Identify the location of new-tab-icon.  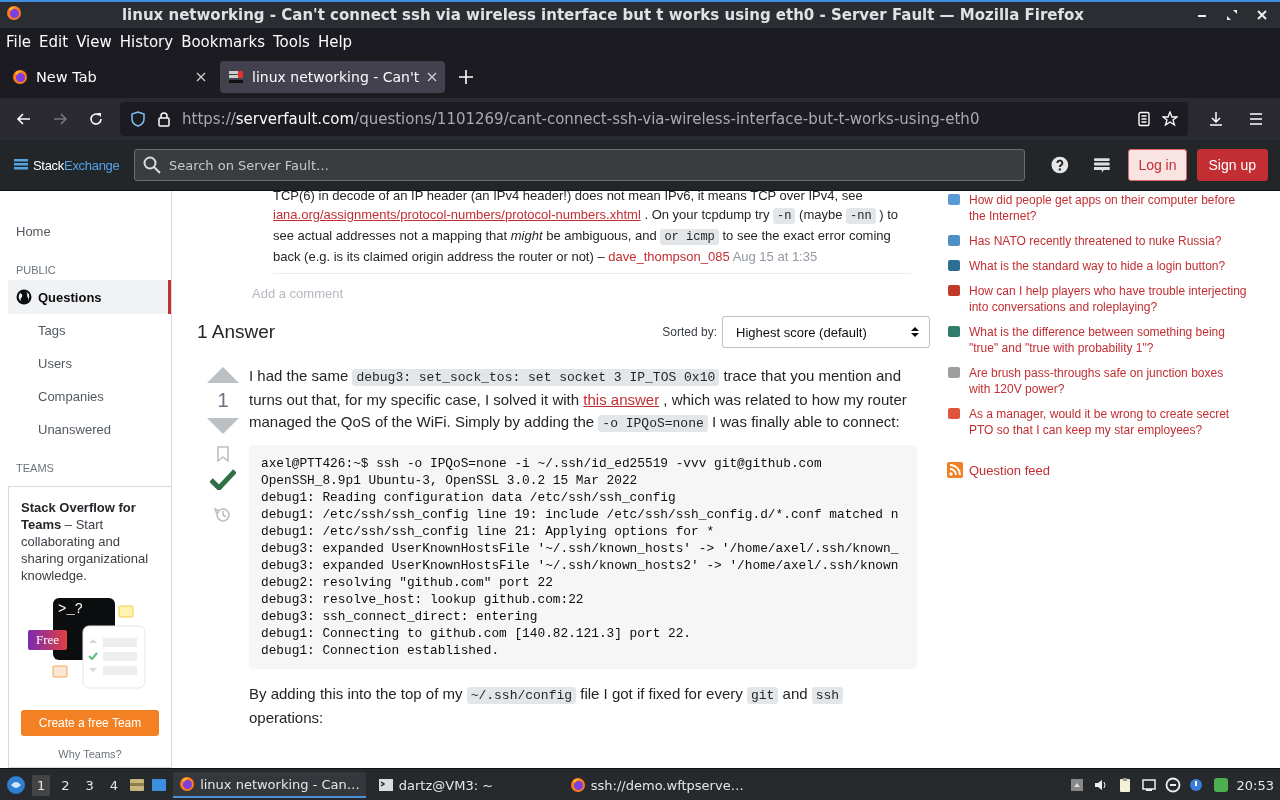
(466, 77).